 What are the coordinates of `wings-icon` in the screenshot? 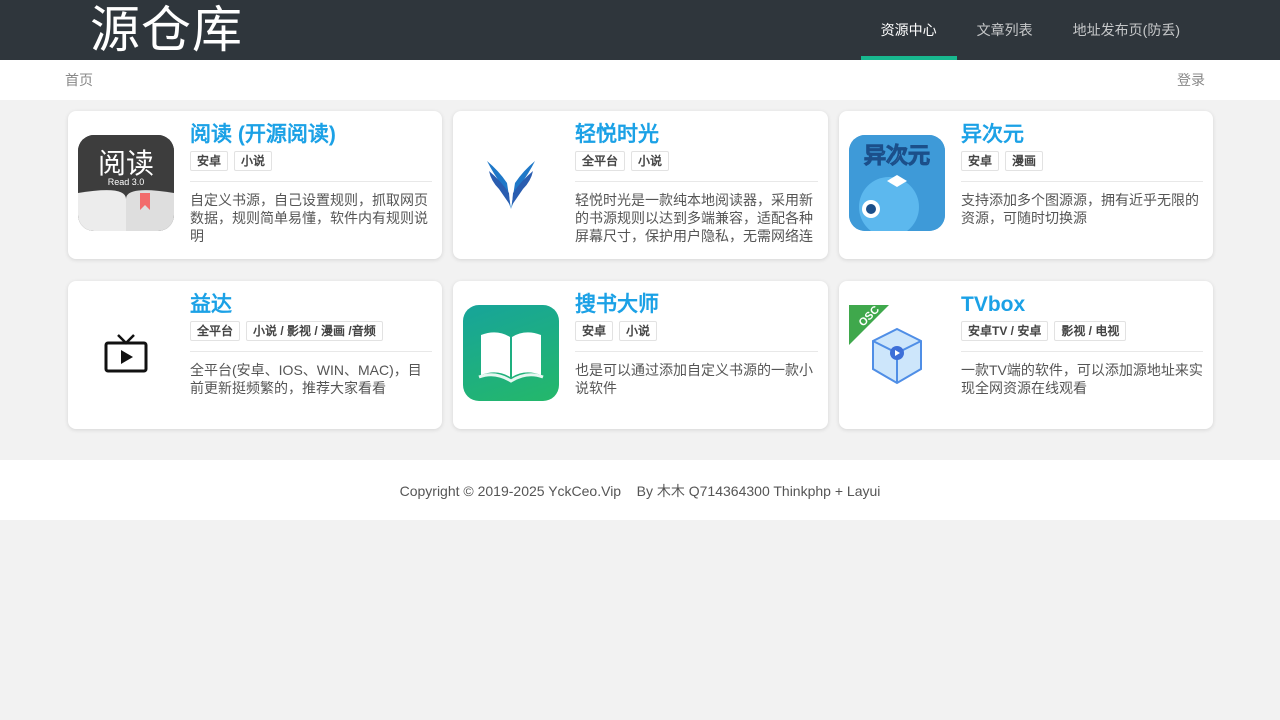 It's located at (511, 183).